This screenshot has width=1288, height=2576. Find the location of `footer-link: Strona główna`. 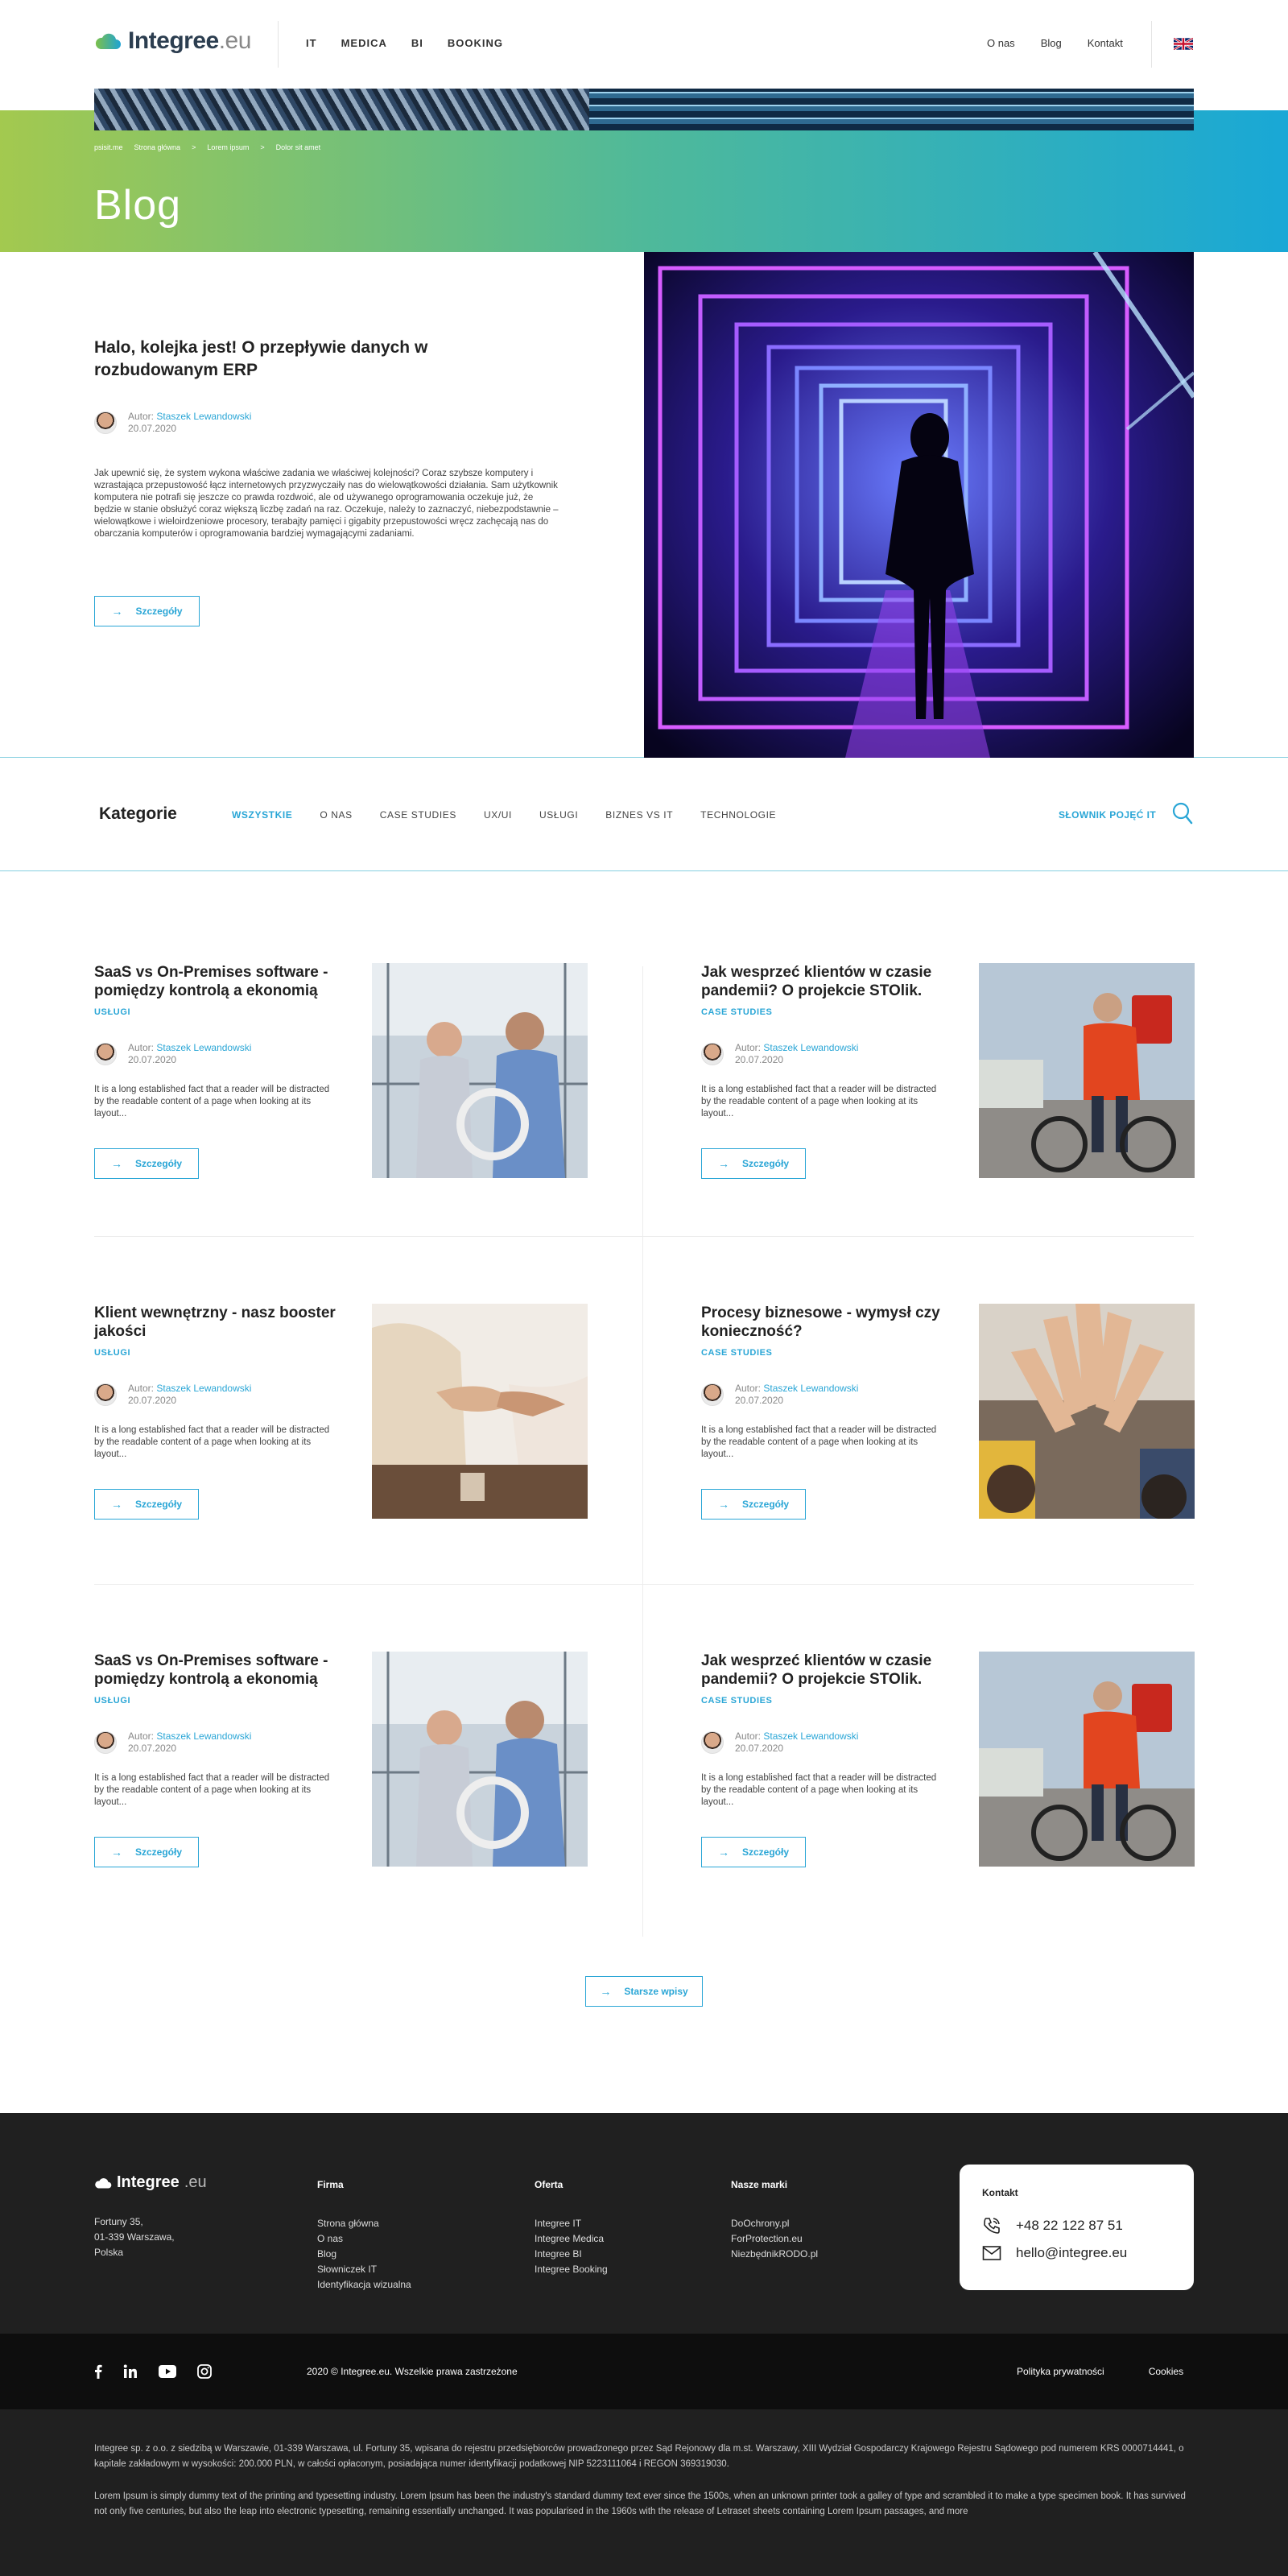

footer-link: Strona główna is located at coordinates (364, 2224).